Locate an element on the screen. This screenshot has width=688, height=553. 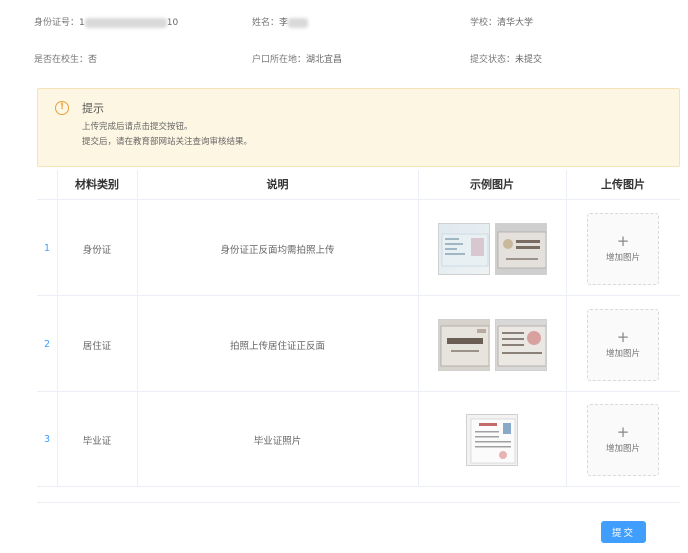
hukou-value: 湖北宜昌 is located at coordinates (324, 60).